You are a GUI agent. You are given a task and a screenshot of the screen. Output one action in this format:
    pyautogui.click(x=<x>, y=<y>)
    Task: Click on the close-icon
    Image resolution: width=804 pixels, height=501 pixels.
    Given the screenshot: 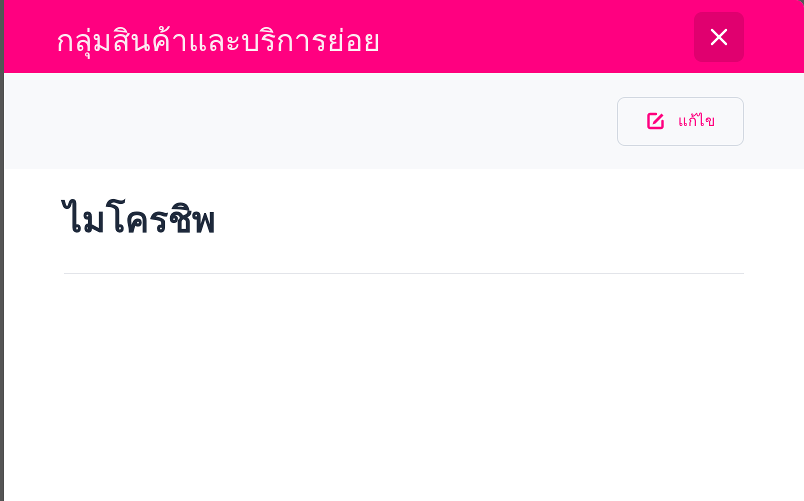 What is the action you would take?
    pyautogui.click(x=719, y=36)
    